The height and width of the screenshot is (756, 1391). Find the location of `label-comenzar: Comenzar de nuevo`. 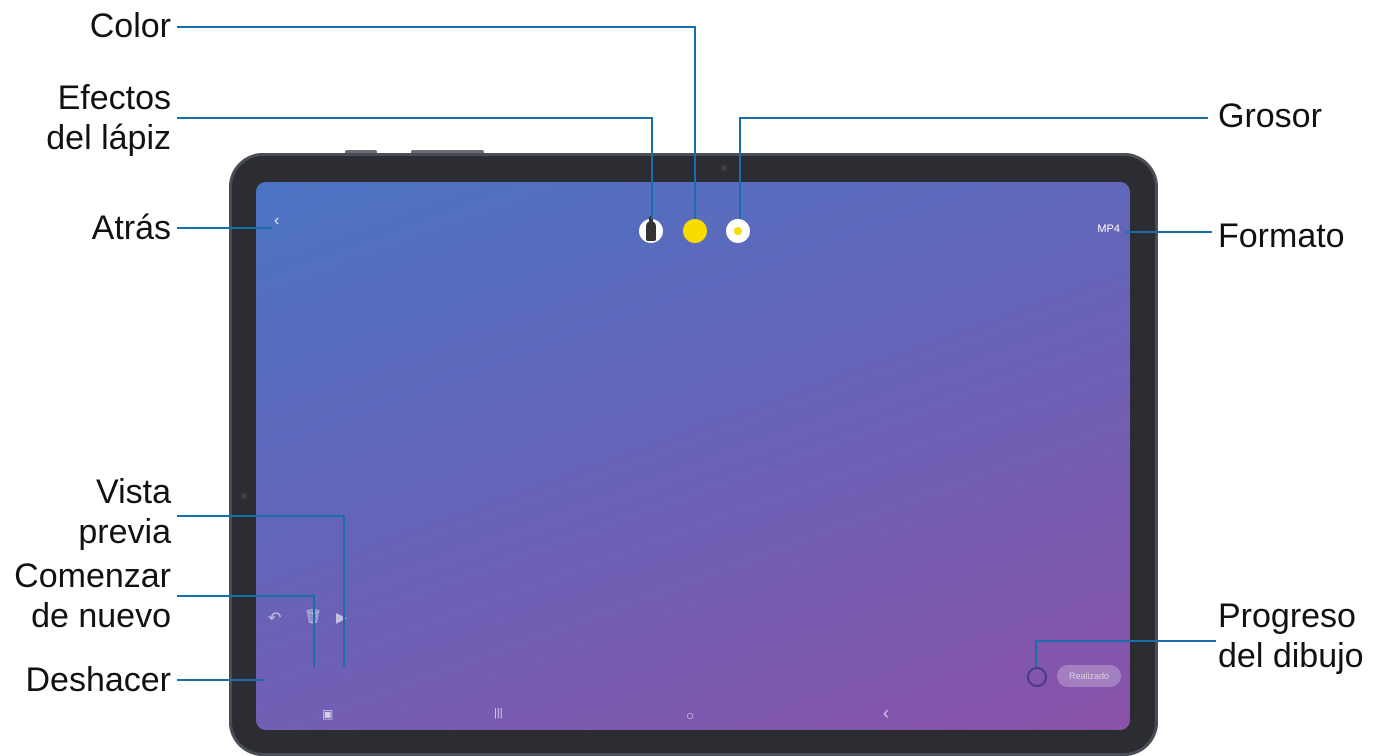

label-comenzar: Comenzar de nuevo is located at coordinates (92, 596).